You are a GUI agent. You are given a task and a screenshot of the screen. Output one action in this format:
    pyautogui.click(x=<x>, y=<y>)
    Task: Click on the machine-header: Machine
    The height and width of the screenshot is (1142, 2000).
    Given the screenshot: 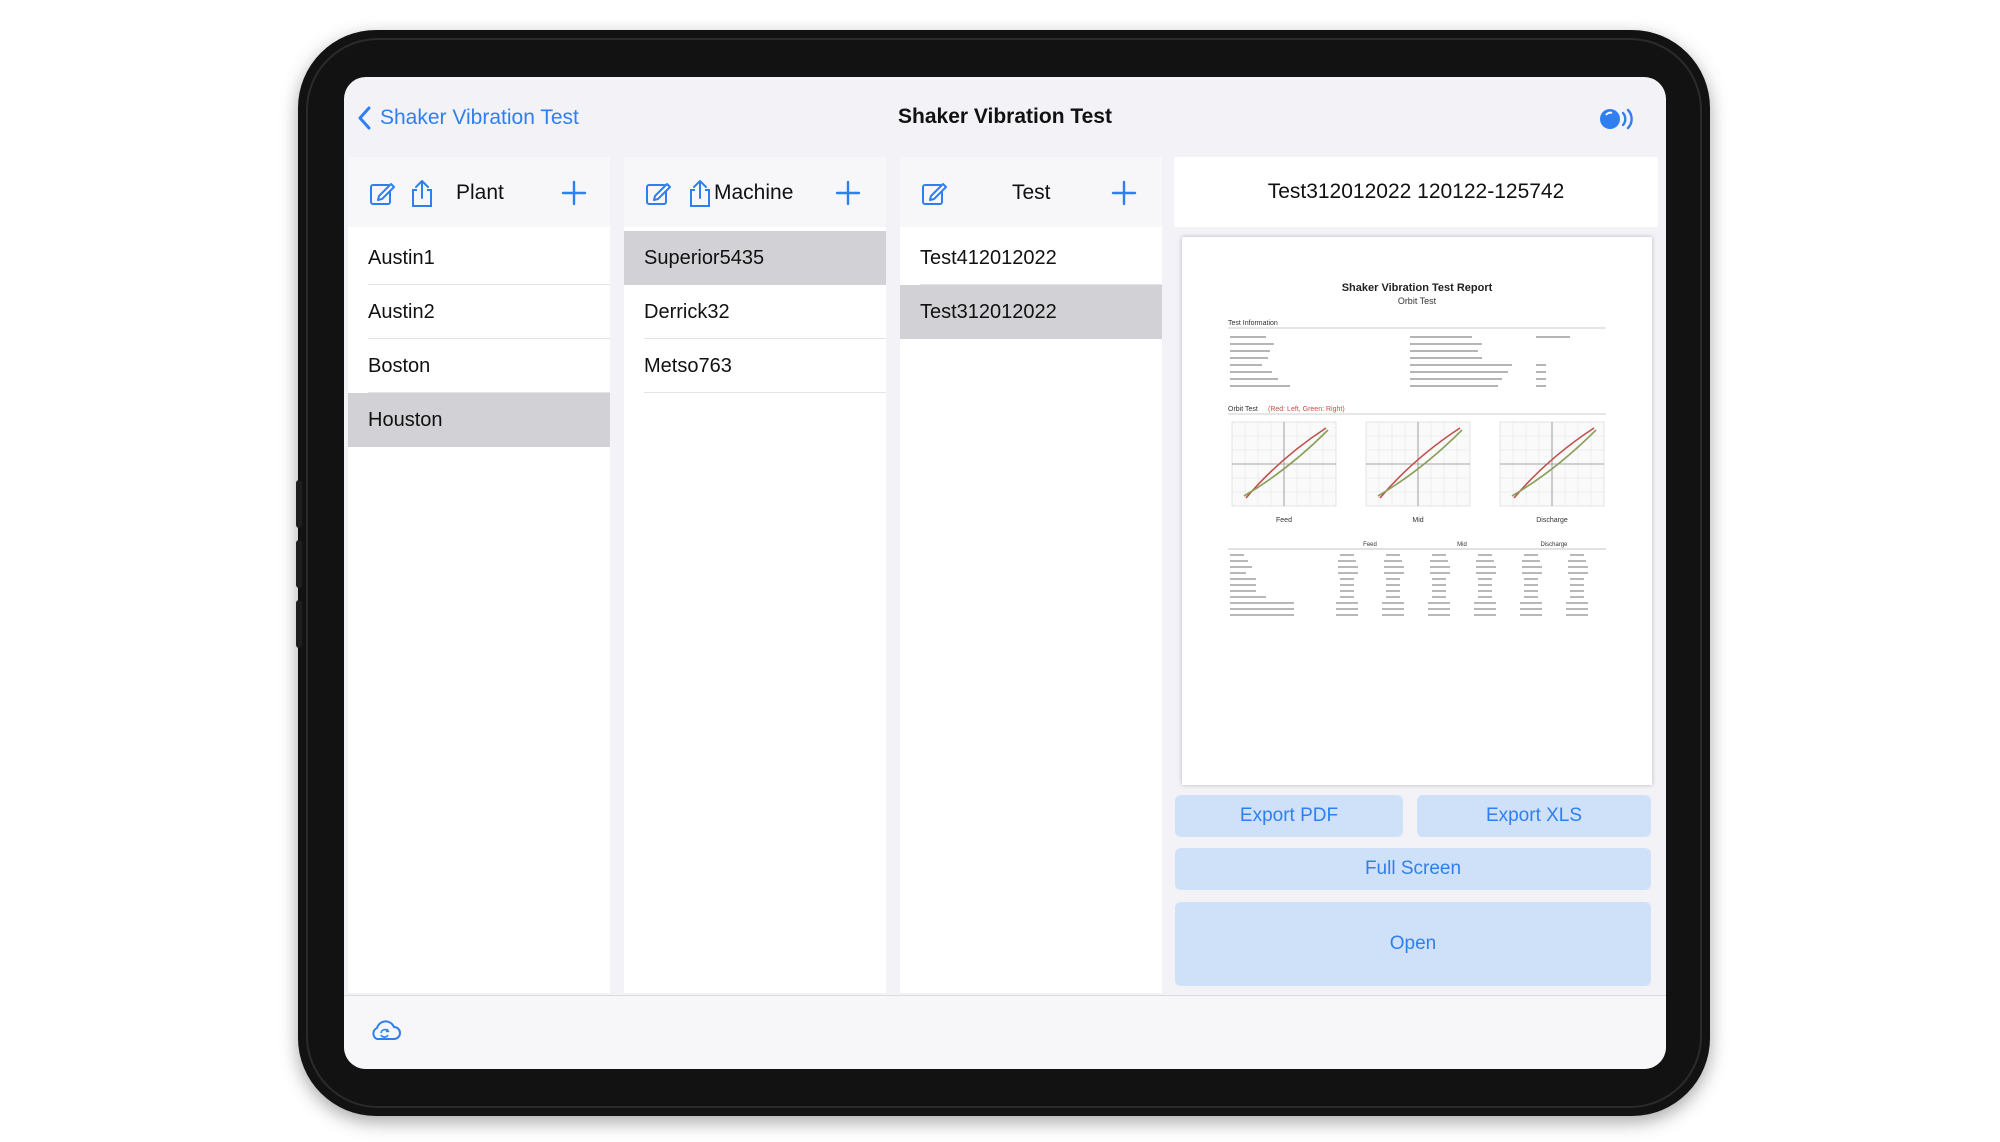 What is the action you would take?
    pyautogui.click(x=755, y=192)
    